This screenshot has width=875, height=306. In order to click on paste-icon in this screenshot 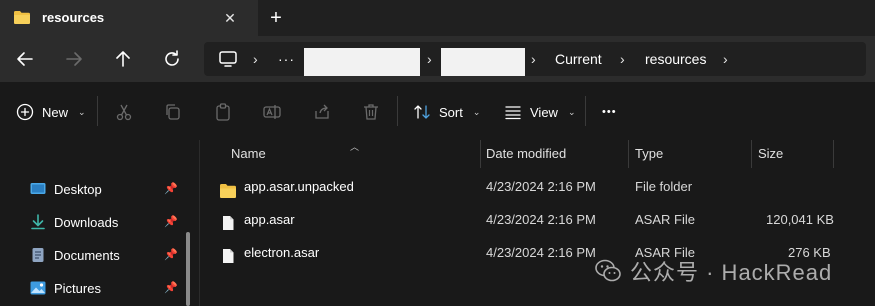, I will do `click(223, 112)`.